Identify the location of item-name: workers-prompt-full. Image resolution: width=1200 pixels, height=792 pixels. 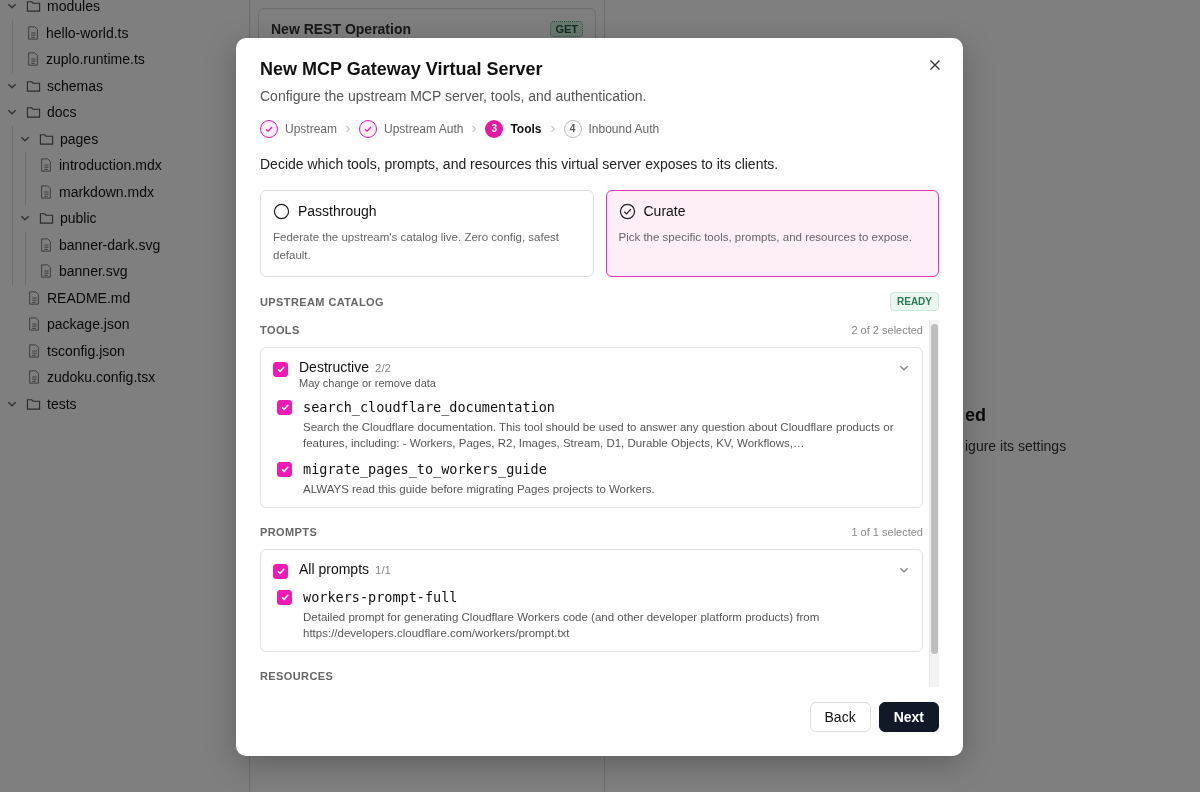
(381, 597).